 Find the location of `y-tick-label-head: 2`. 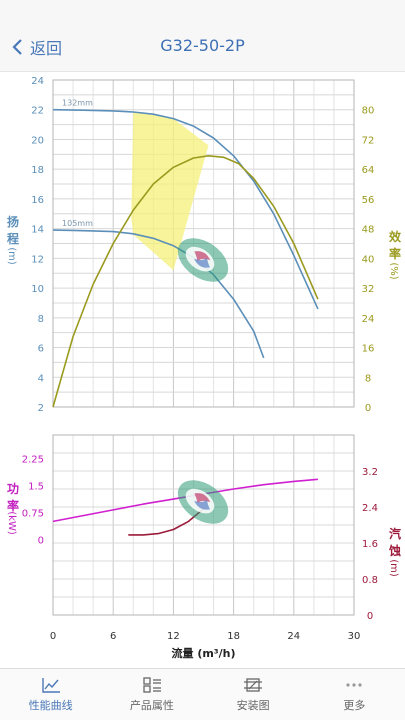

y-tick-label-head: 2 is located at coordinates (41, 408).